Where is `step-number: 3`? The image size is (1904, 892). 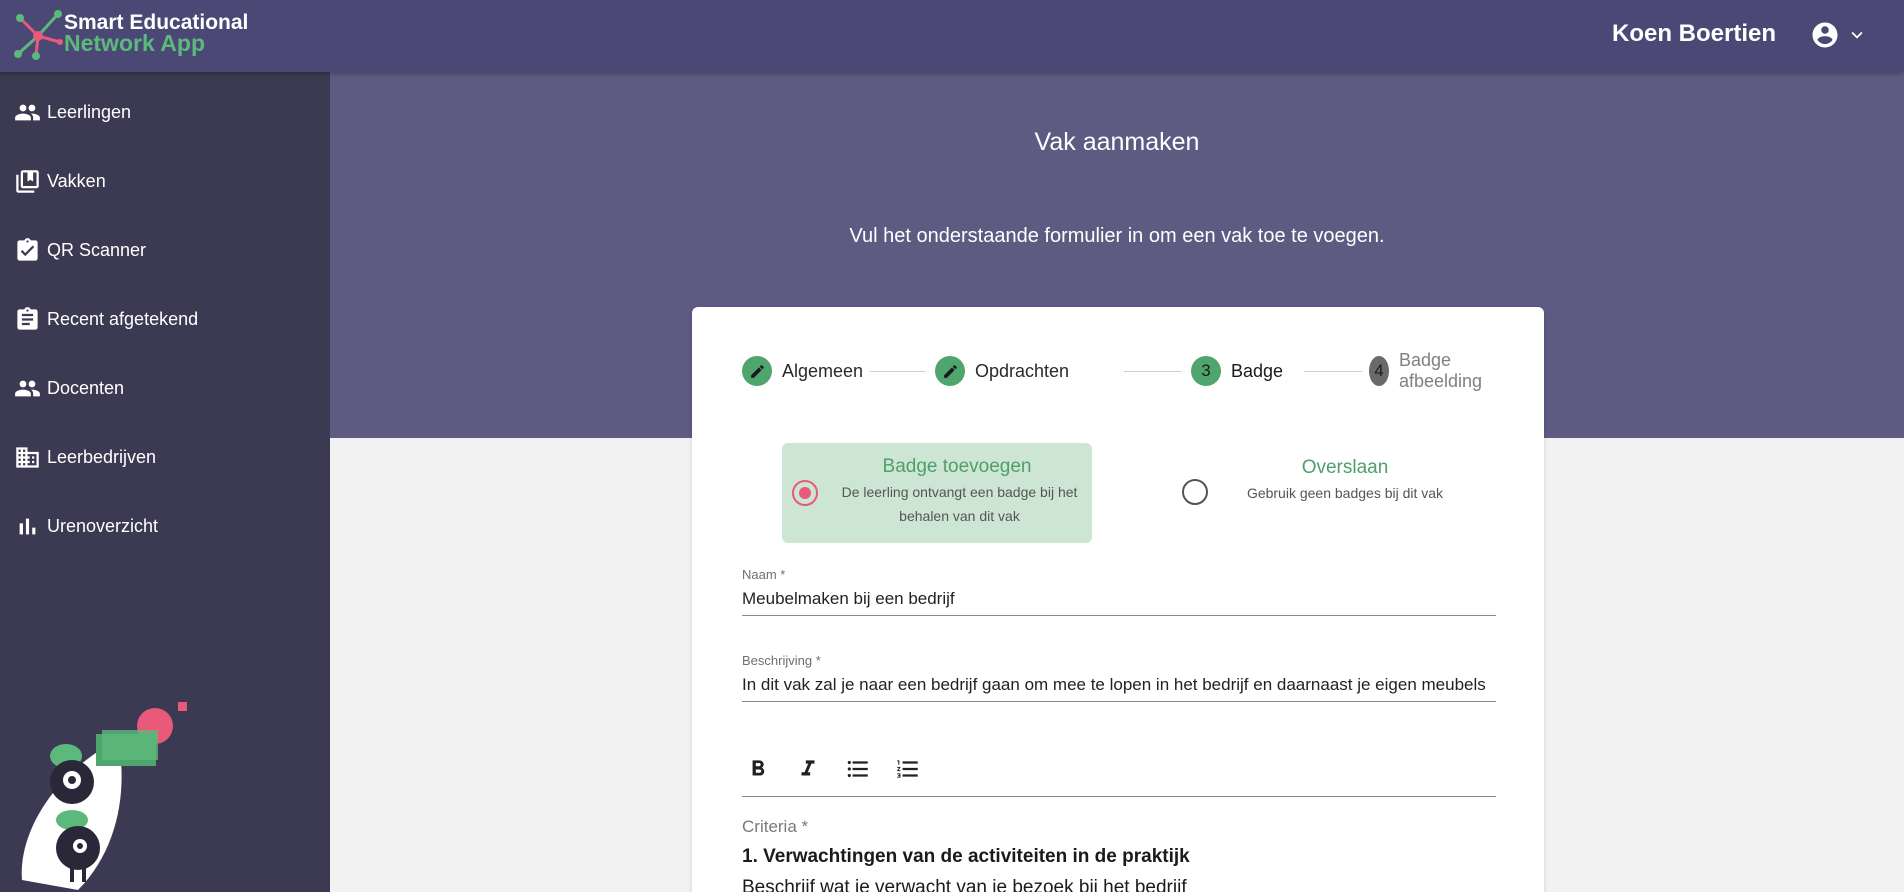 step-number: 3 is located at coordinates (1206, 371).